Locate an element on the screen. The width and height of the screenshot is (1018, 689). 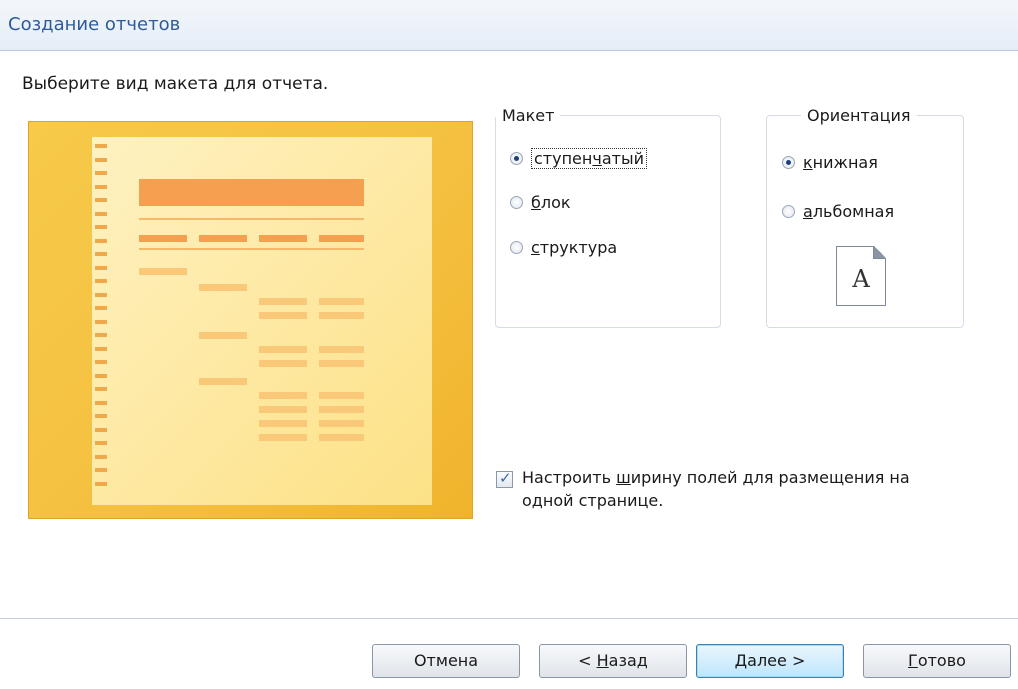
layout-radio-outline: структура is located at coordinates (563, 247).